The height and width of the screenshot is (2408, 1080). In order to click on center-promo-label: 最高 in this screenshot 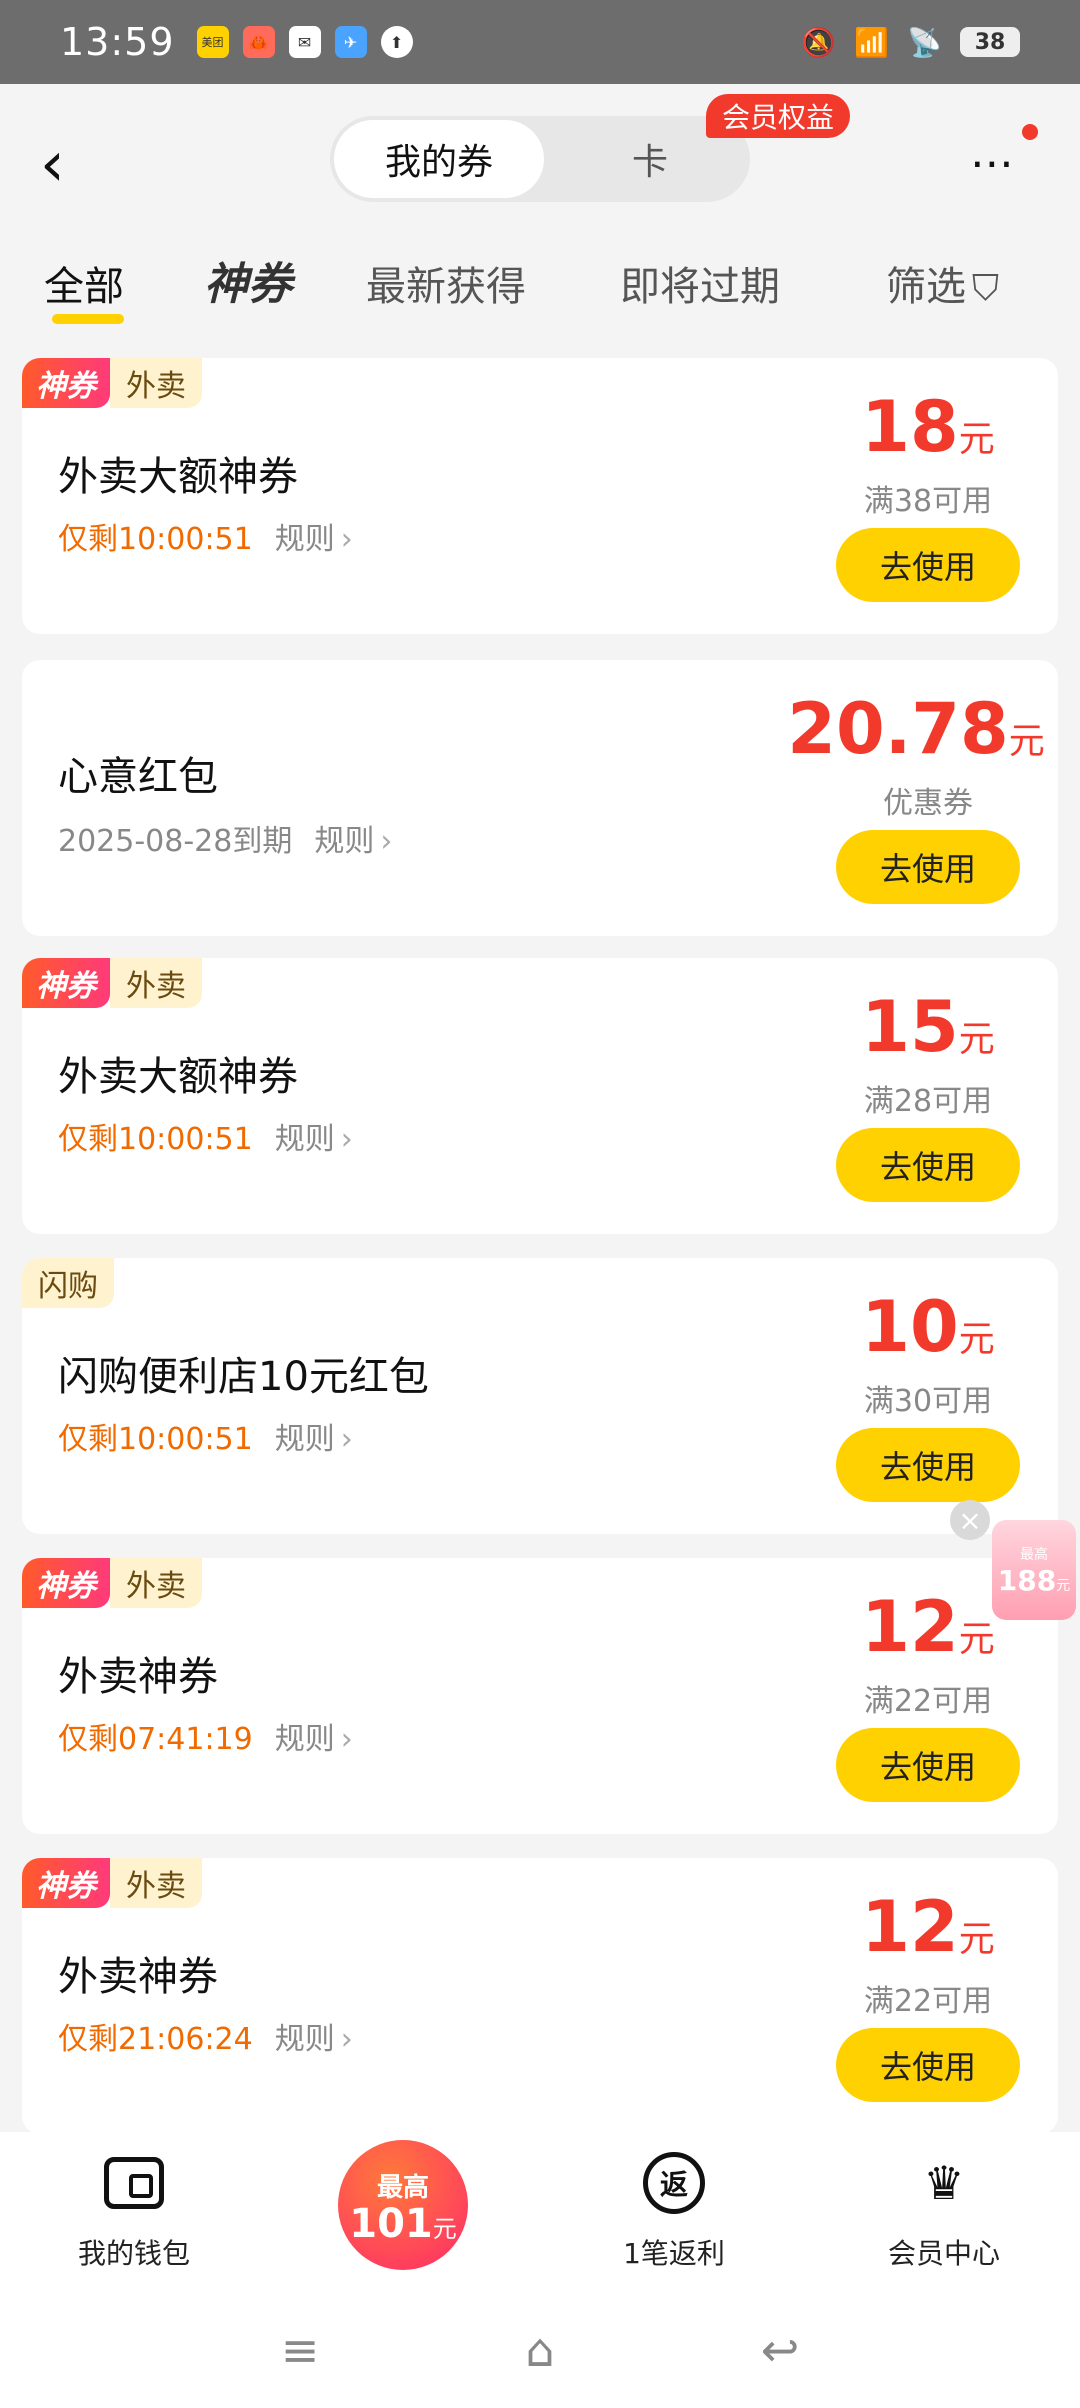, I will do `click(402, 2187)`.